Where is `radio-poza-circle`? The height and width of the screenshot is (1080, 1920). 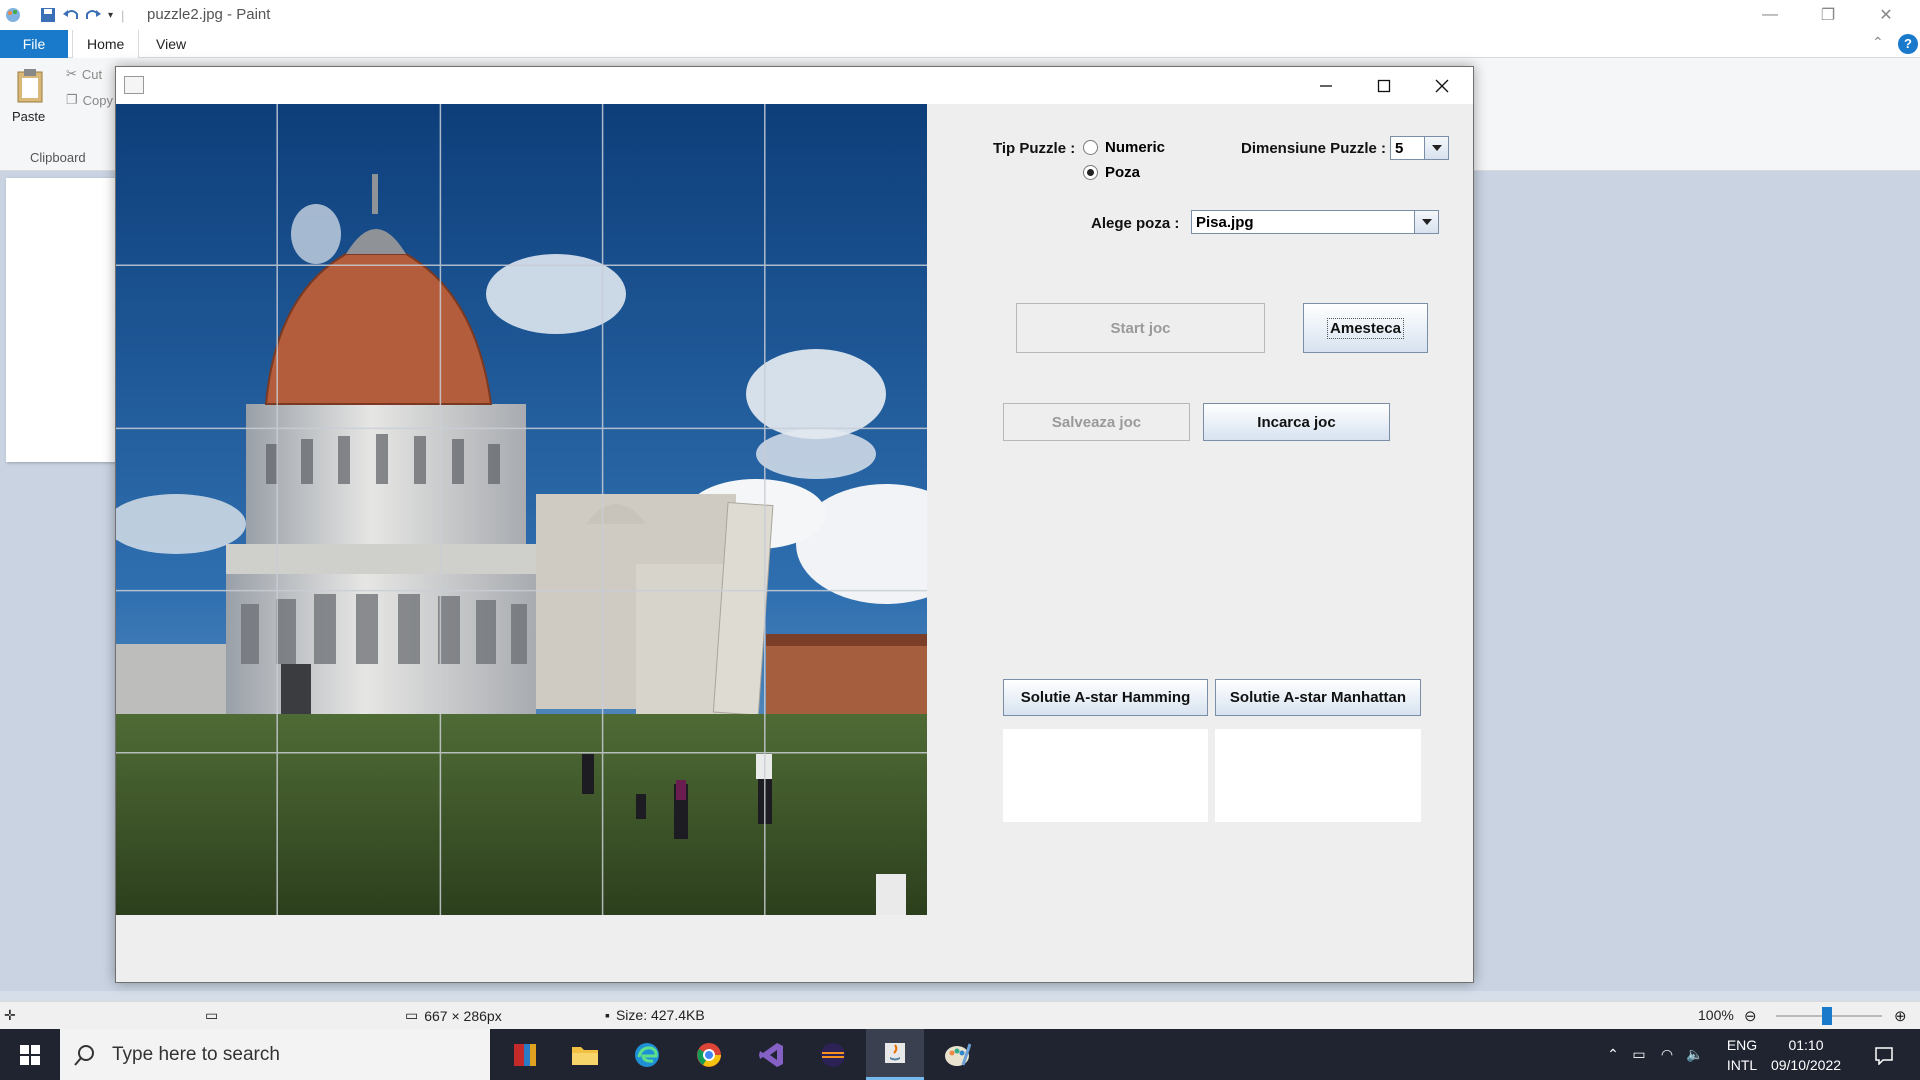
radio-poza-circle is located at coordinates (1090, 172).